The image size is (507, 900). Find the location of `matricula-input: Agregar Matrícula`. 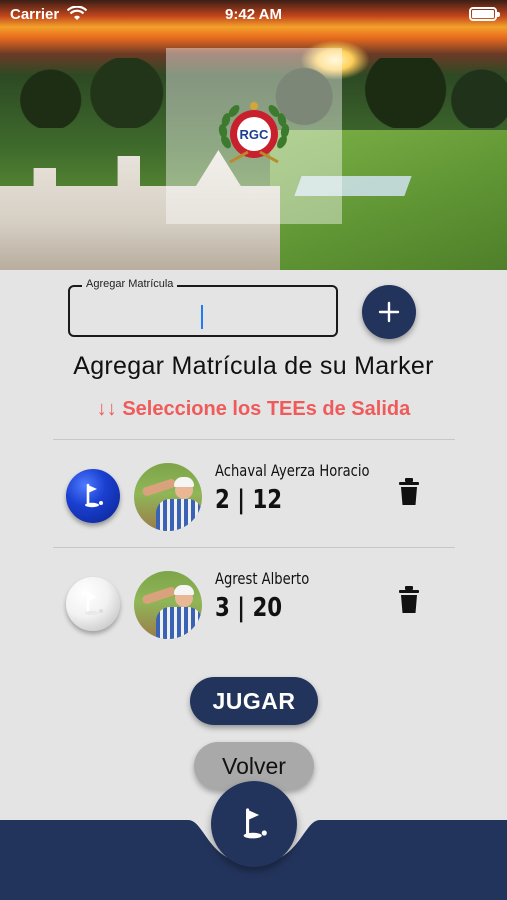

matricula-input: Agregar Matrícula is located at coordinates (203, 307).